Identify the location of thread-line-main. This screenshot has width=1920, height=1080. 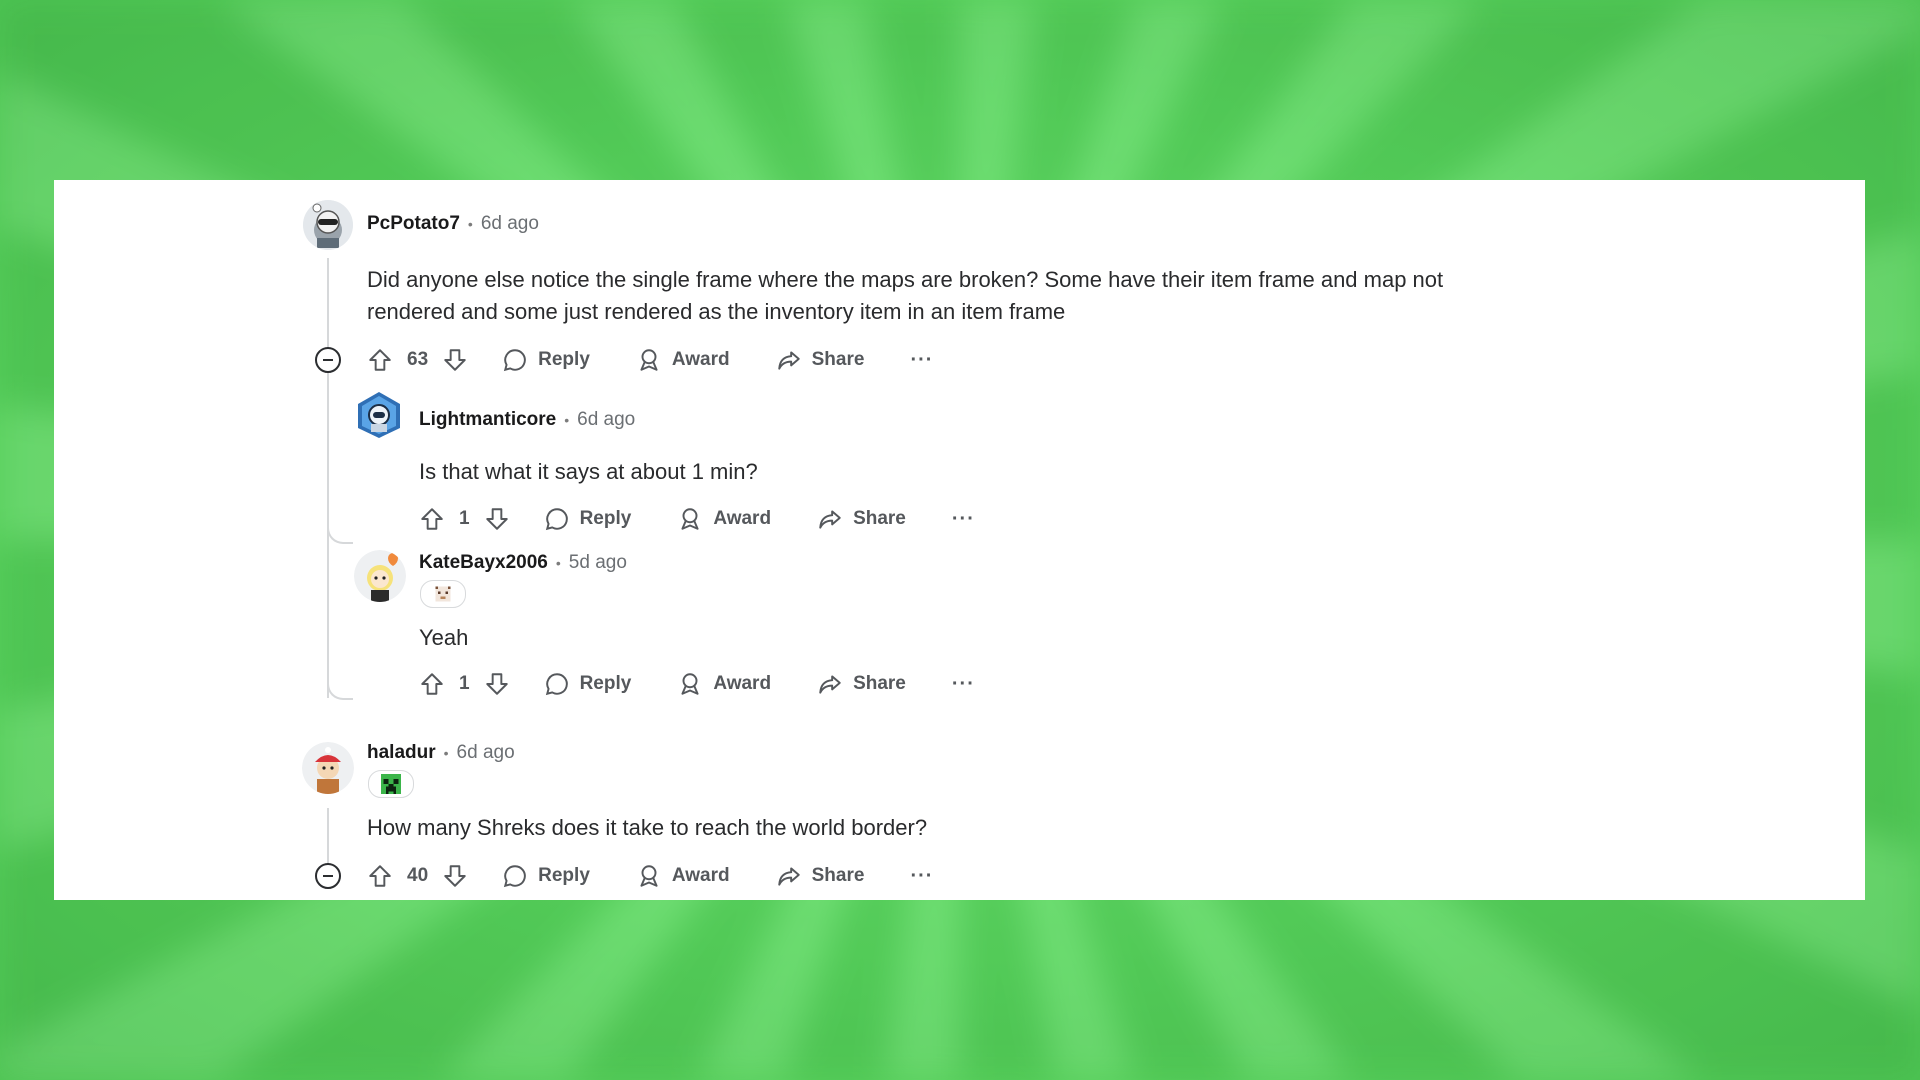
(328, 388).